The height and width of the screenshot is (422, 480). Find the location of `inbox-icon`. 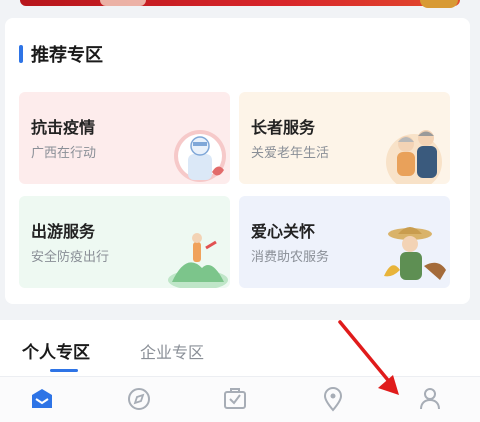

inbox-icon is located at coordinates (235, 399).